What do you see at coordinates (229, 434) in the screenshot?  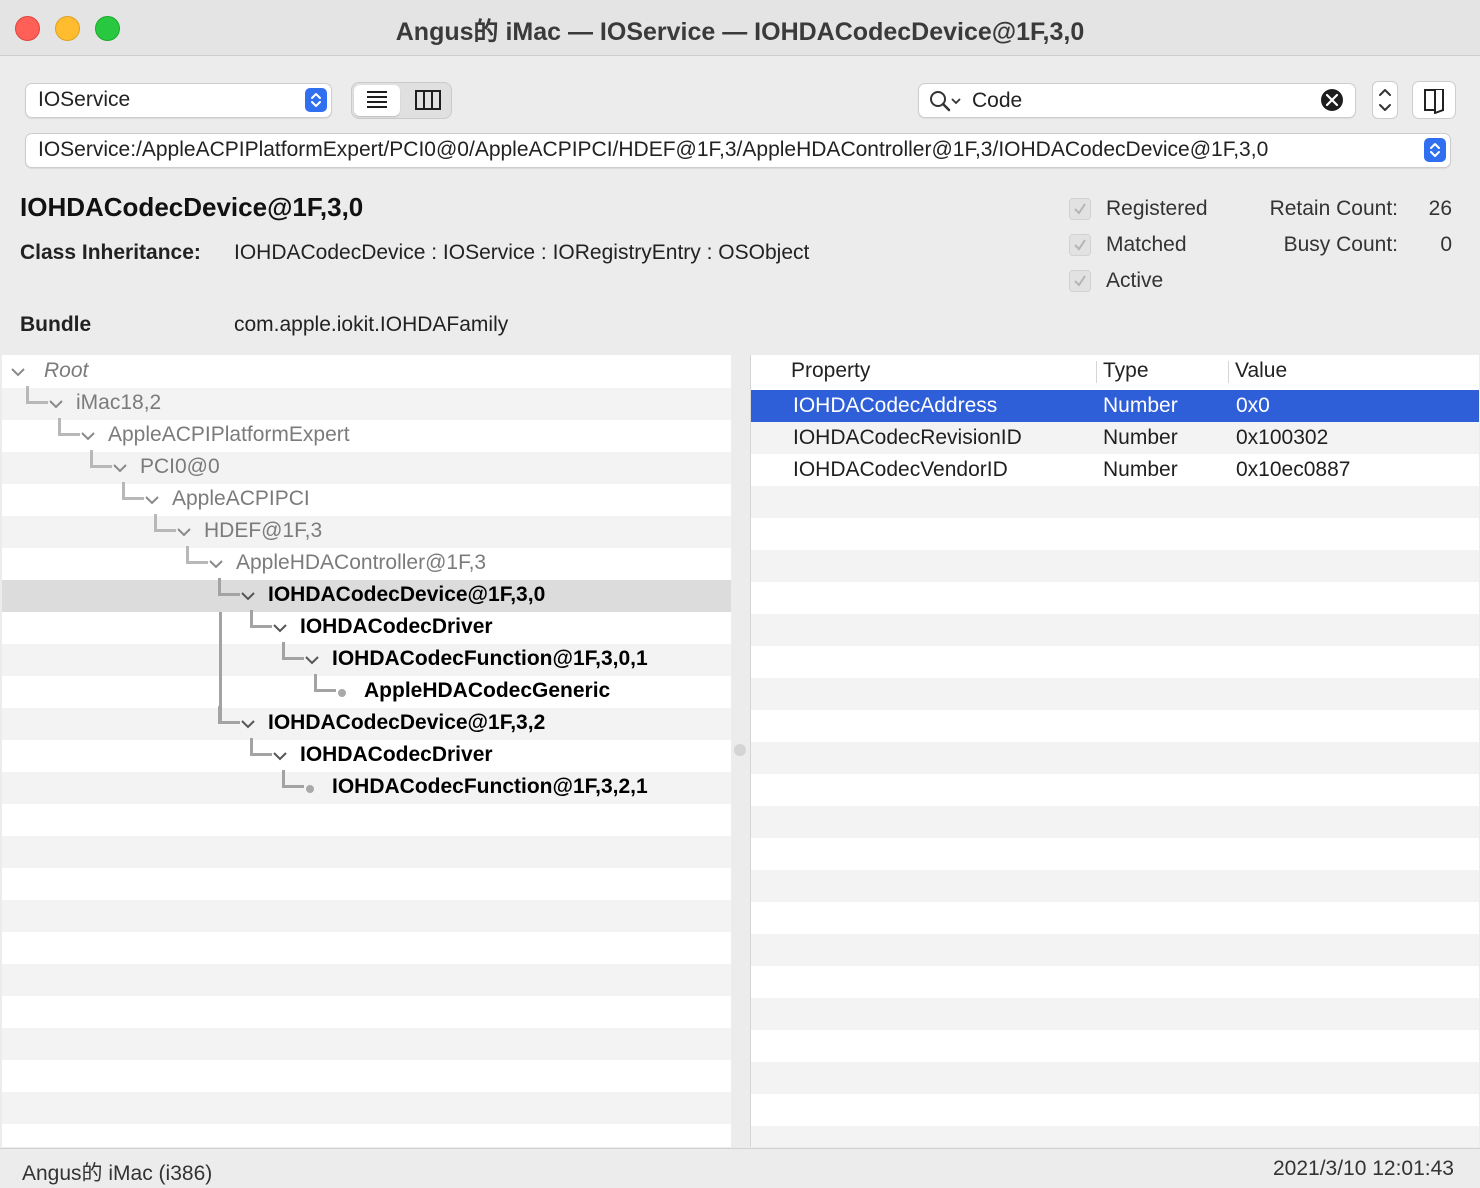 I see `tree-node-label: AppleACPIPlatformExpert` at bounding box center [229, 434].